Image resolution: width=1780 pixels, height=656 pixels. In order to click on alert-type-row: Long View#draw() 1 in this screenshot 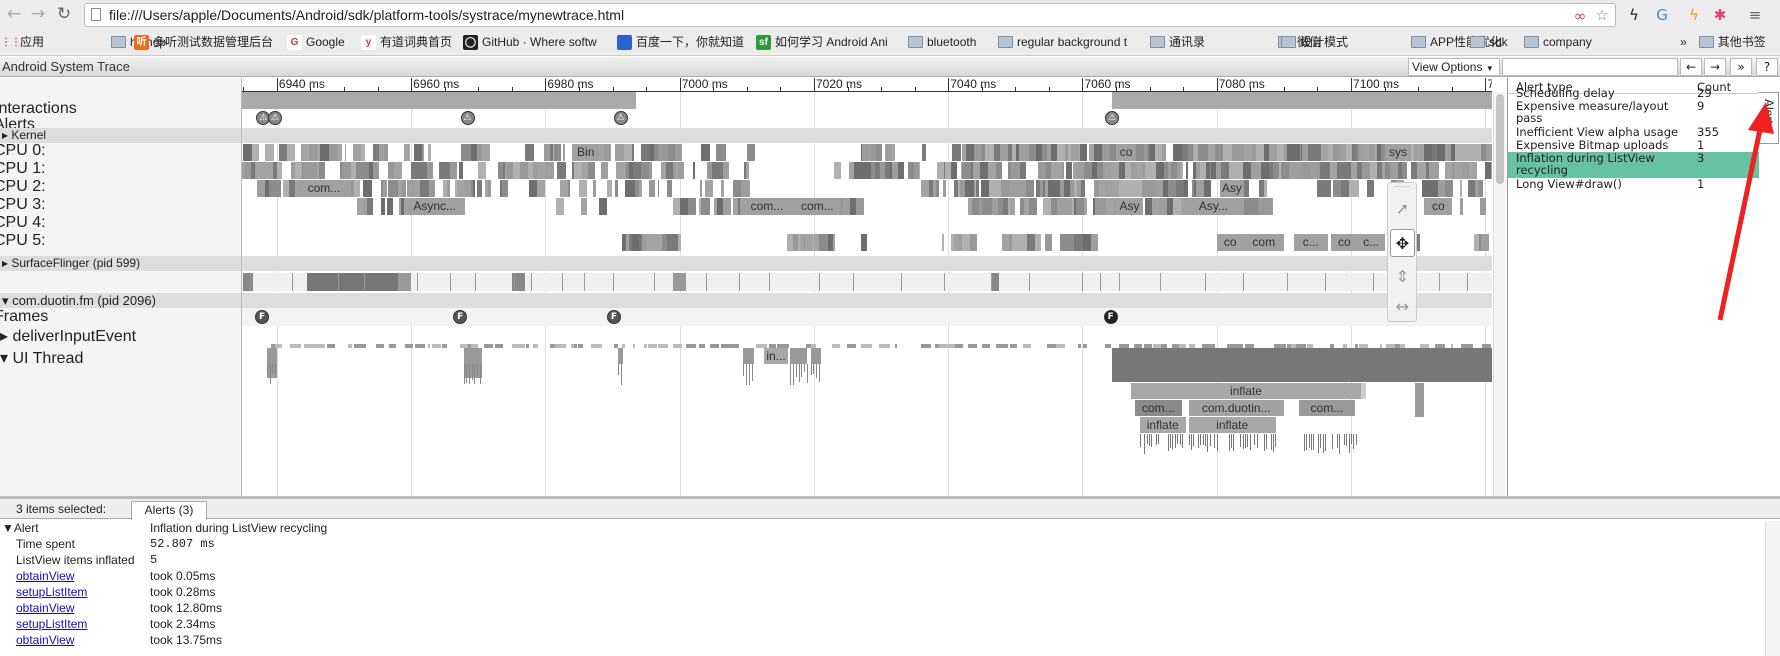, I will do `click(1633, 184)`.